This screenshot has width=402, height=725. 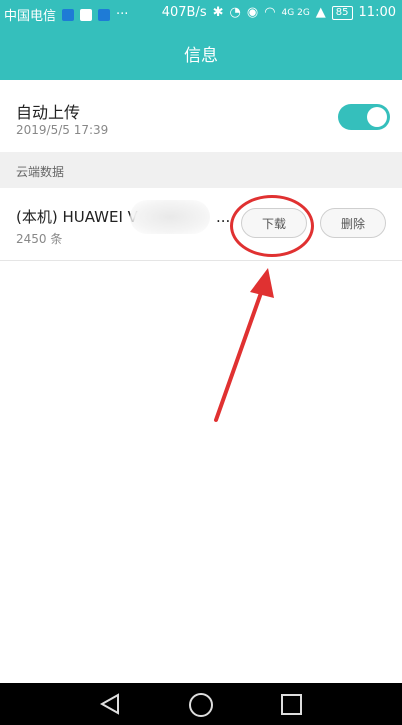 What do you see at coordinates (110, 704) in the screenshot?
I see `back-icon` at bounding box center [110, 704].